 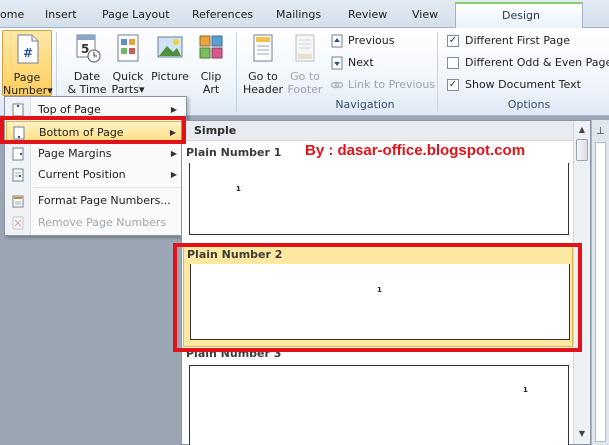 I want to click on clip-art-button: Clip Art, so click(x=211, y=64).